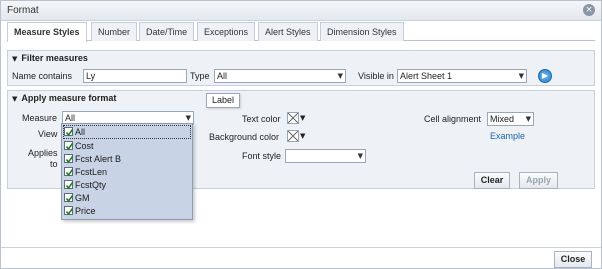 This screenshot has height=269, width=602. I want to click on visible-in-select: Alert Sheet 1 ▼, so click(462, 76).